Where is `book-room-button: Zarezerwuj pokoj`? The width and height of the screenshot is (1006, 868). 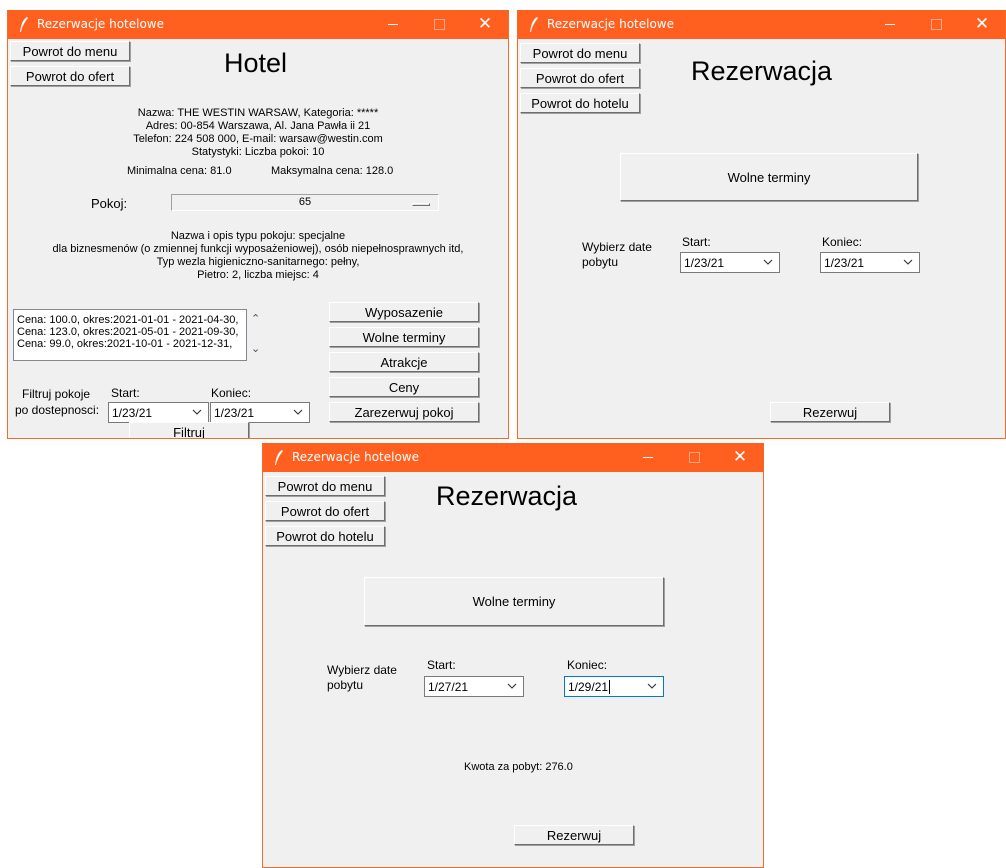
book-room-button: Zarezerwuj pokoj is located at coordinates (404, 412).